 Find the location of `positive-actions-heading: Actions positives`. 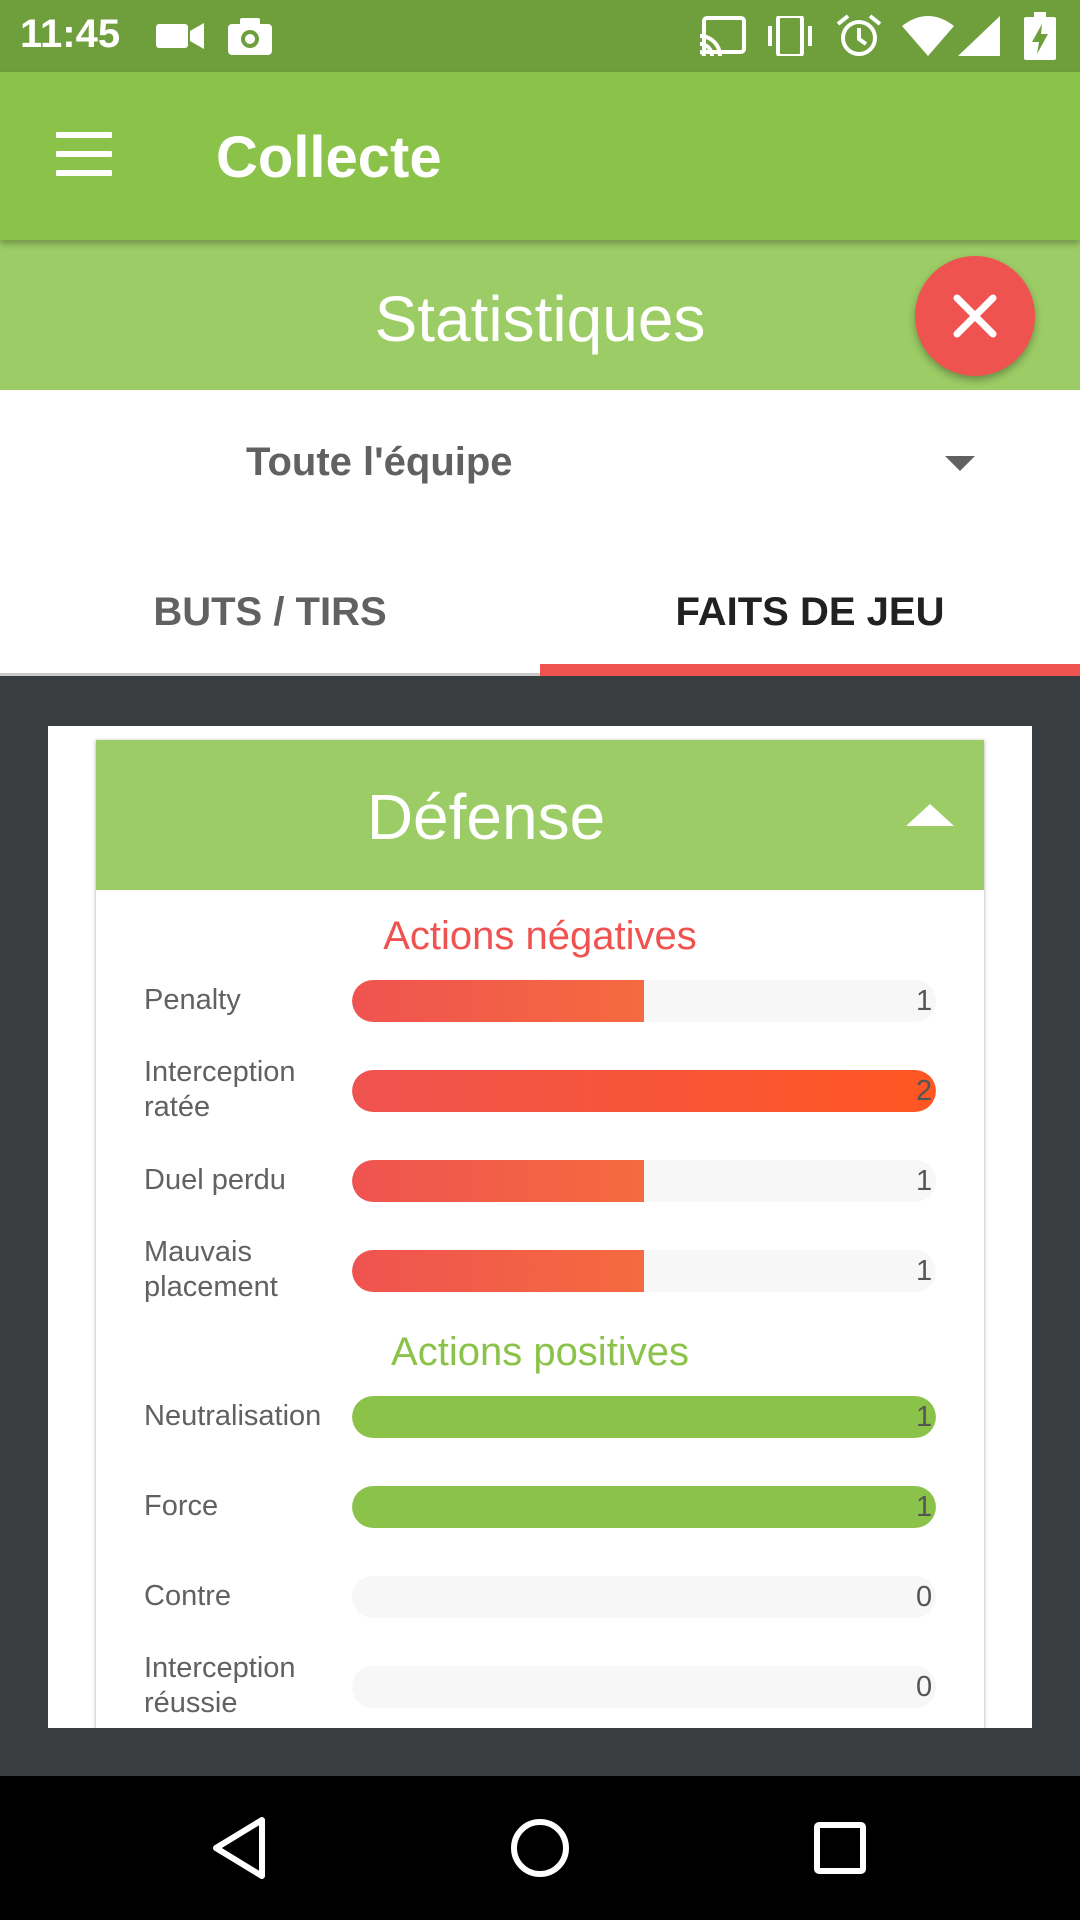

positive-actions-heading: Actions positives is located at coordinates (540, 1352).